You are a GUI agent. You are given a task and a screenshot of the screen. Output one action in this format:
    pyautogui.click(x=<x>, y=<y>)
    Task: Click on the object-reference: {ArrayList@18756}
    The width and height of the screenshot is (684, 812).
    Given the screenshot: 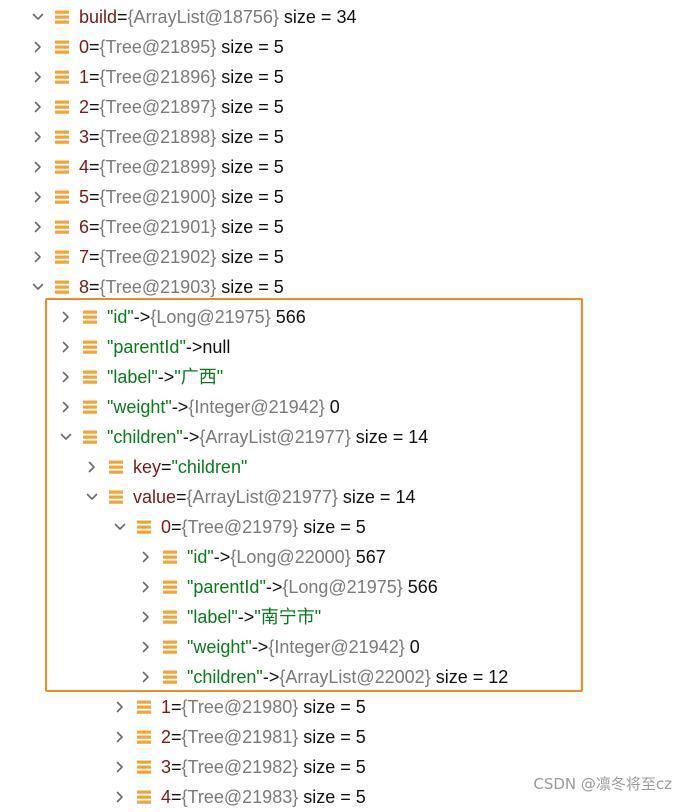 What is the action you would take?
    pyautogui.click(x=203, y=17)
    